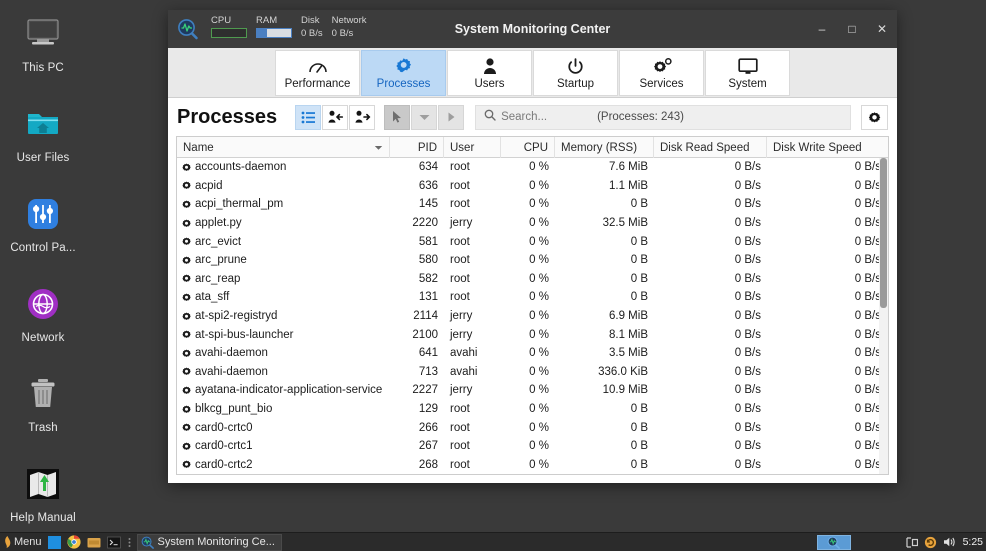 The width and height of the screenshot is (986, 551). I want to click on desktop-icon-this-pc: This PC, so click(43, 49).